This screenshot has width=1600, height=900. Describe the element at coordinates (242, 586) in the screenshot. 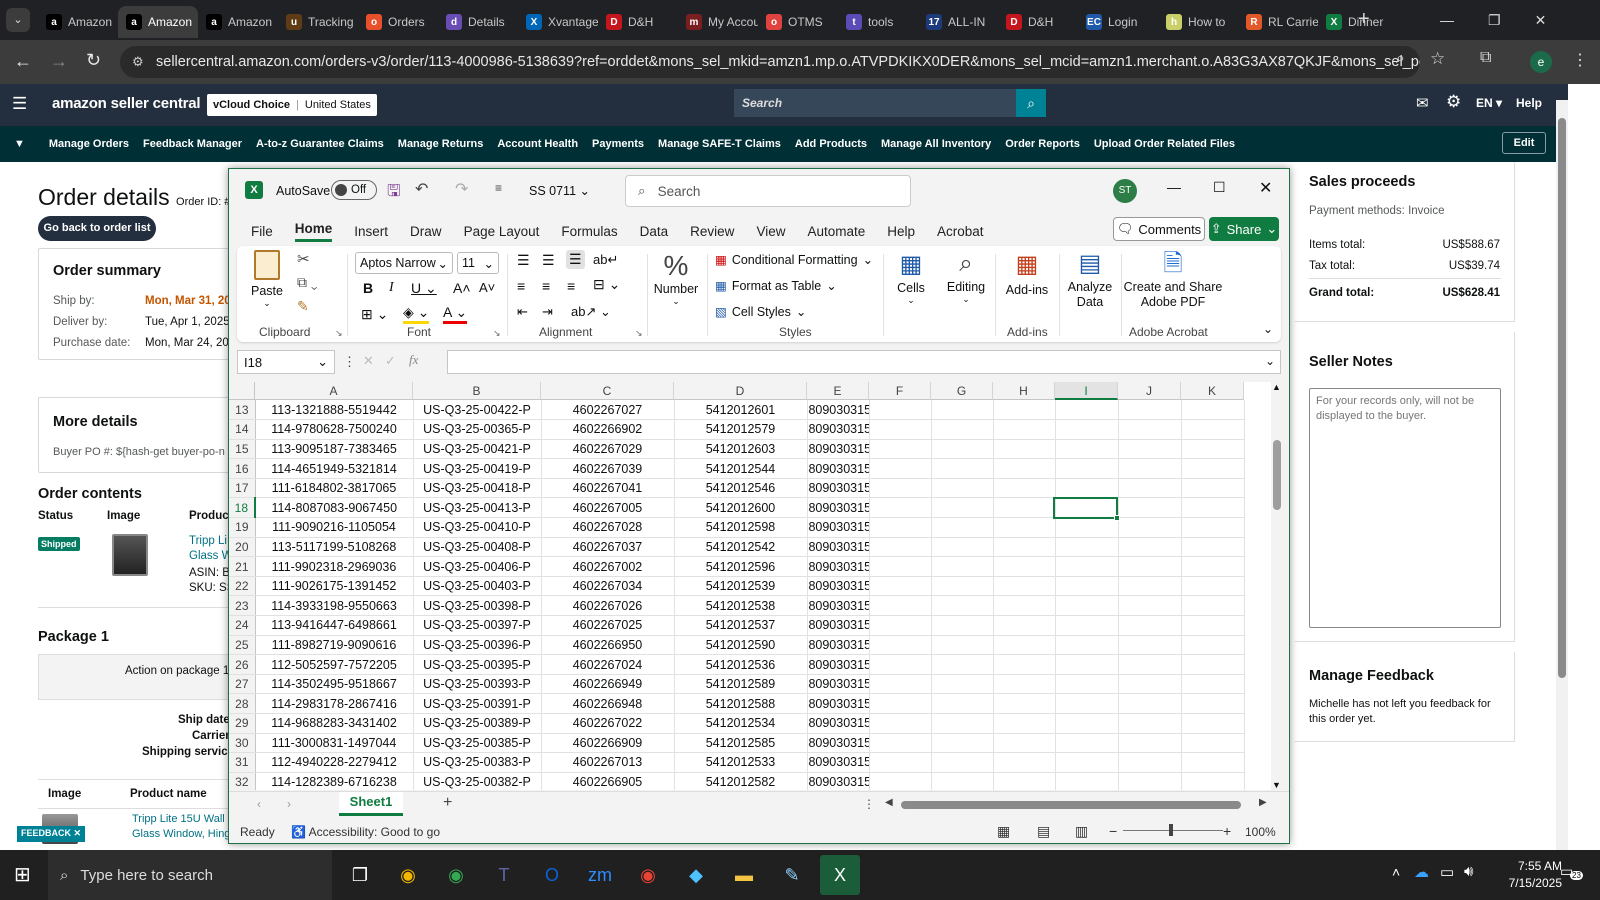

I see `row-header: 22` at that location.